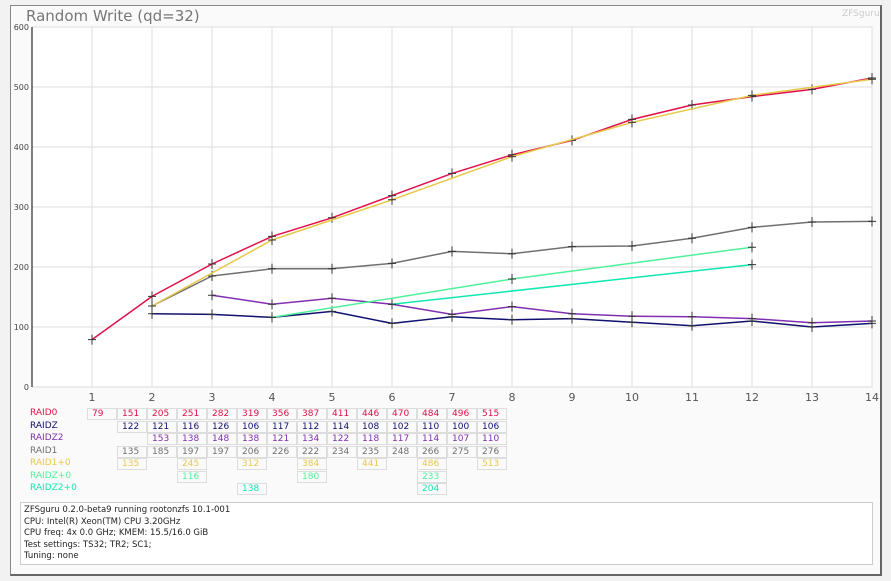  I want to click on table-cell: 235, so click(372, 451).